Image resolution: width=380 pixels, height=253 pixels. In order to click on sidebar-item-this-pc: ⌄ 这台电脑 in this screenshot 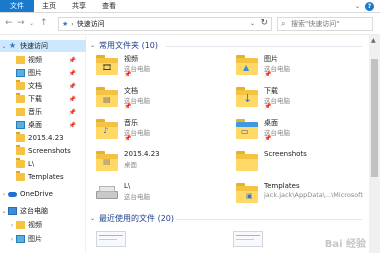, I will do `click(43, 211)`.